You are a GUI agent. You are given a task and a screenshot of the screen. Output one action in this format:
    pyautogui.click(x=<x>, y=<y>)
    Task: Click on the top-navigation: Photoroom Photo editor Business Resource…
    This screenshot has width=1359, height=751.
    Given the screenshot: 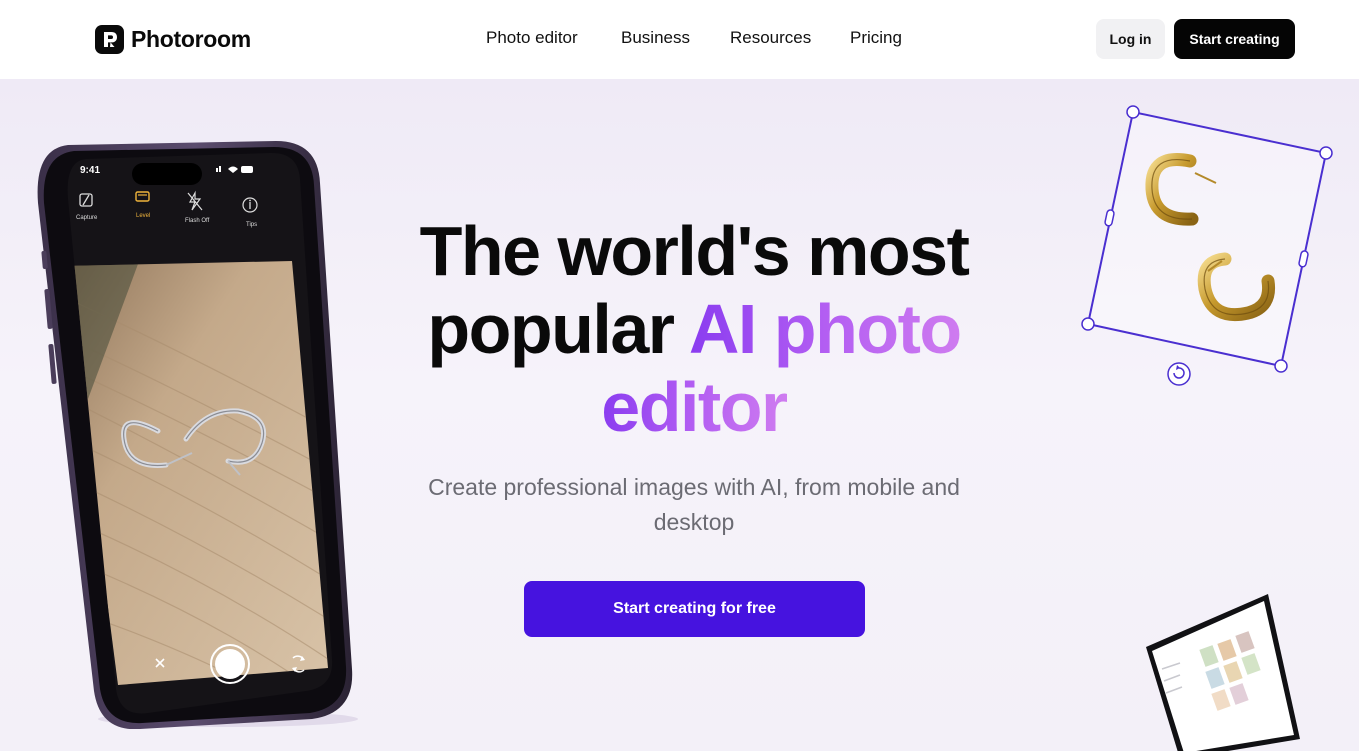 What is the action you would take?
    pyautogui.click(x=679, y=39)
    